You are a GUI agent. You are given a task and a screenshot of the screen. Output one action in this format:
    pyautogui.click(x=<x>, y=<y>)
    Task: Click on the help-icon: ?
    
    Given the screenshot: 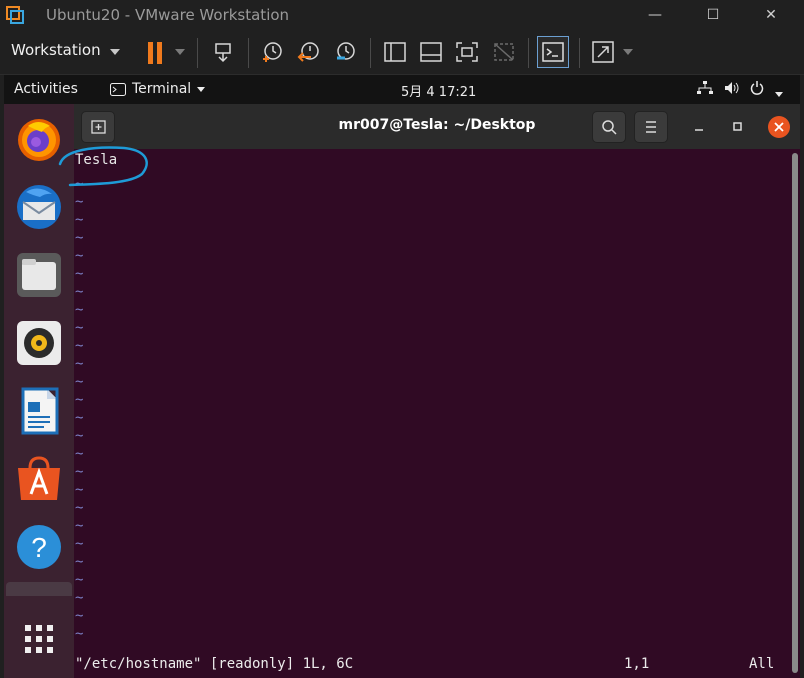 What is the action you would take?
    pyautogui.click(x=39, y=547)
    